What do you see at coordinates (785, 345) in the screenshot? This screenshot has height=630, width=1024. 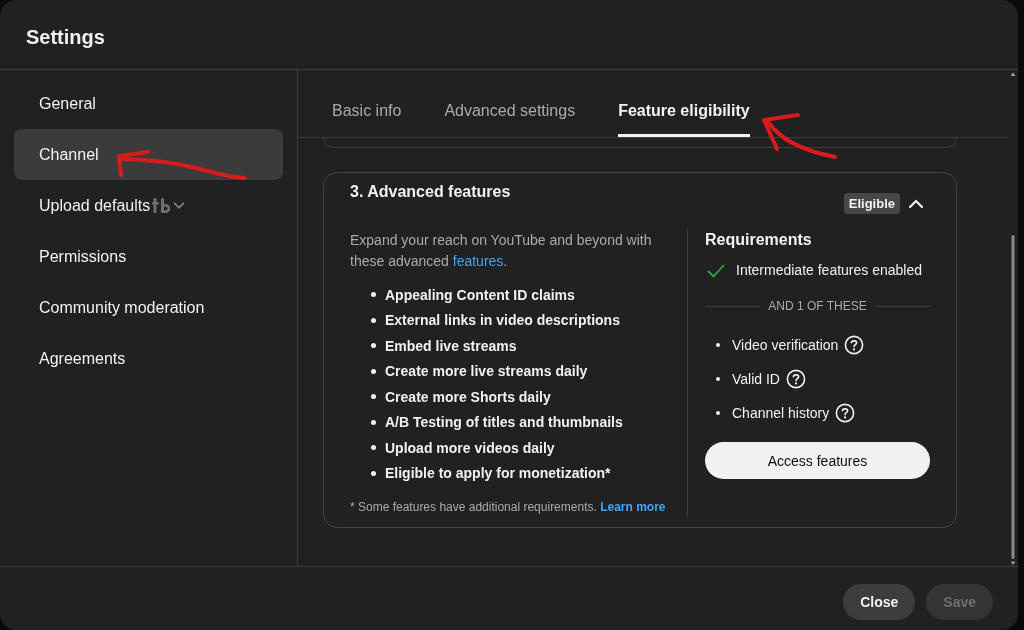 I see `requirement-option: Video verification` at bounding box center [785, 345].